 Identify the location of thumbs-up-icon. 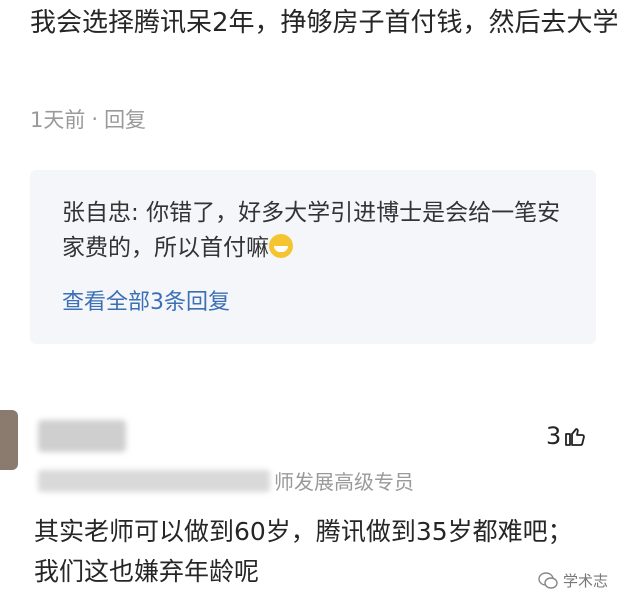
(575, 437).